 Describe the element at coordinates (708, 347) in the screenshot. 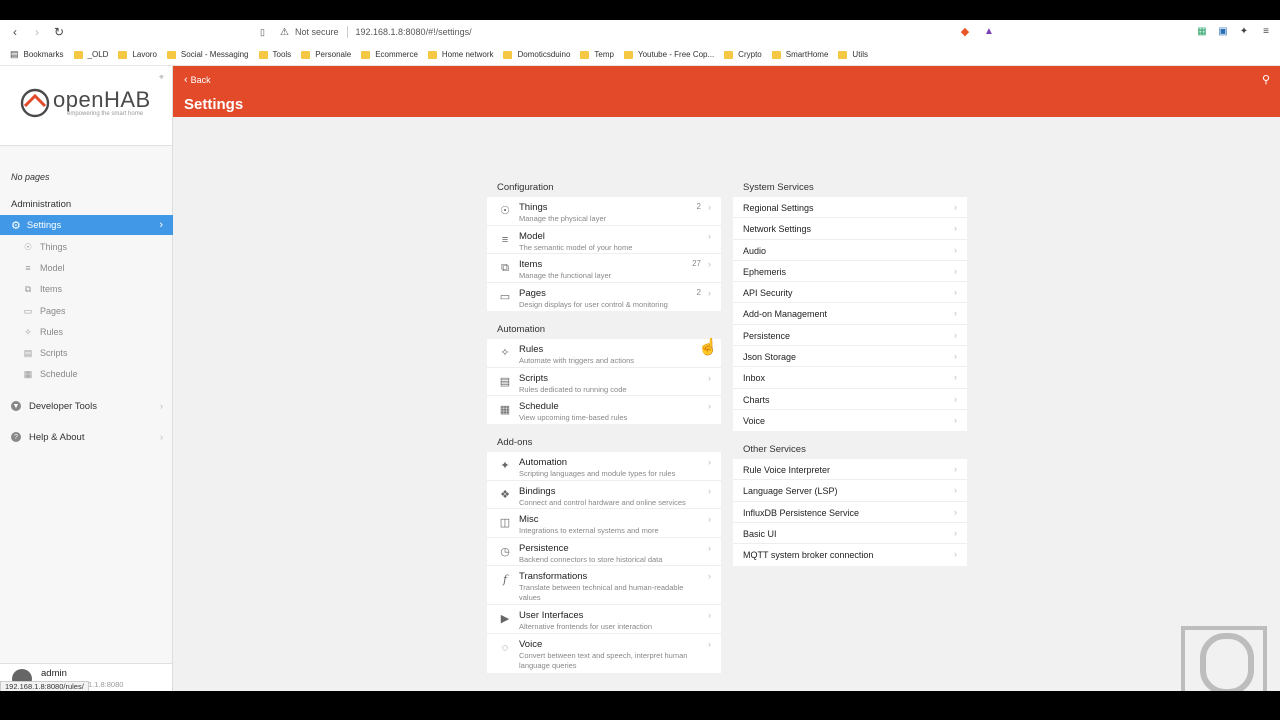

I see `hand-cursor-icon: ☝` at that location.